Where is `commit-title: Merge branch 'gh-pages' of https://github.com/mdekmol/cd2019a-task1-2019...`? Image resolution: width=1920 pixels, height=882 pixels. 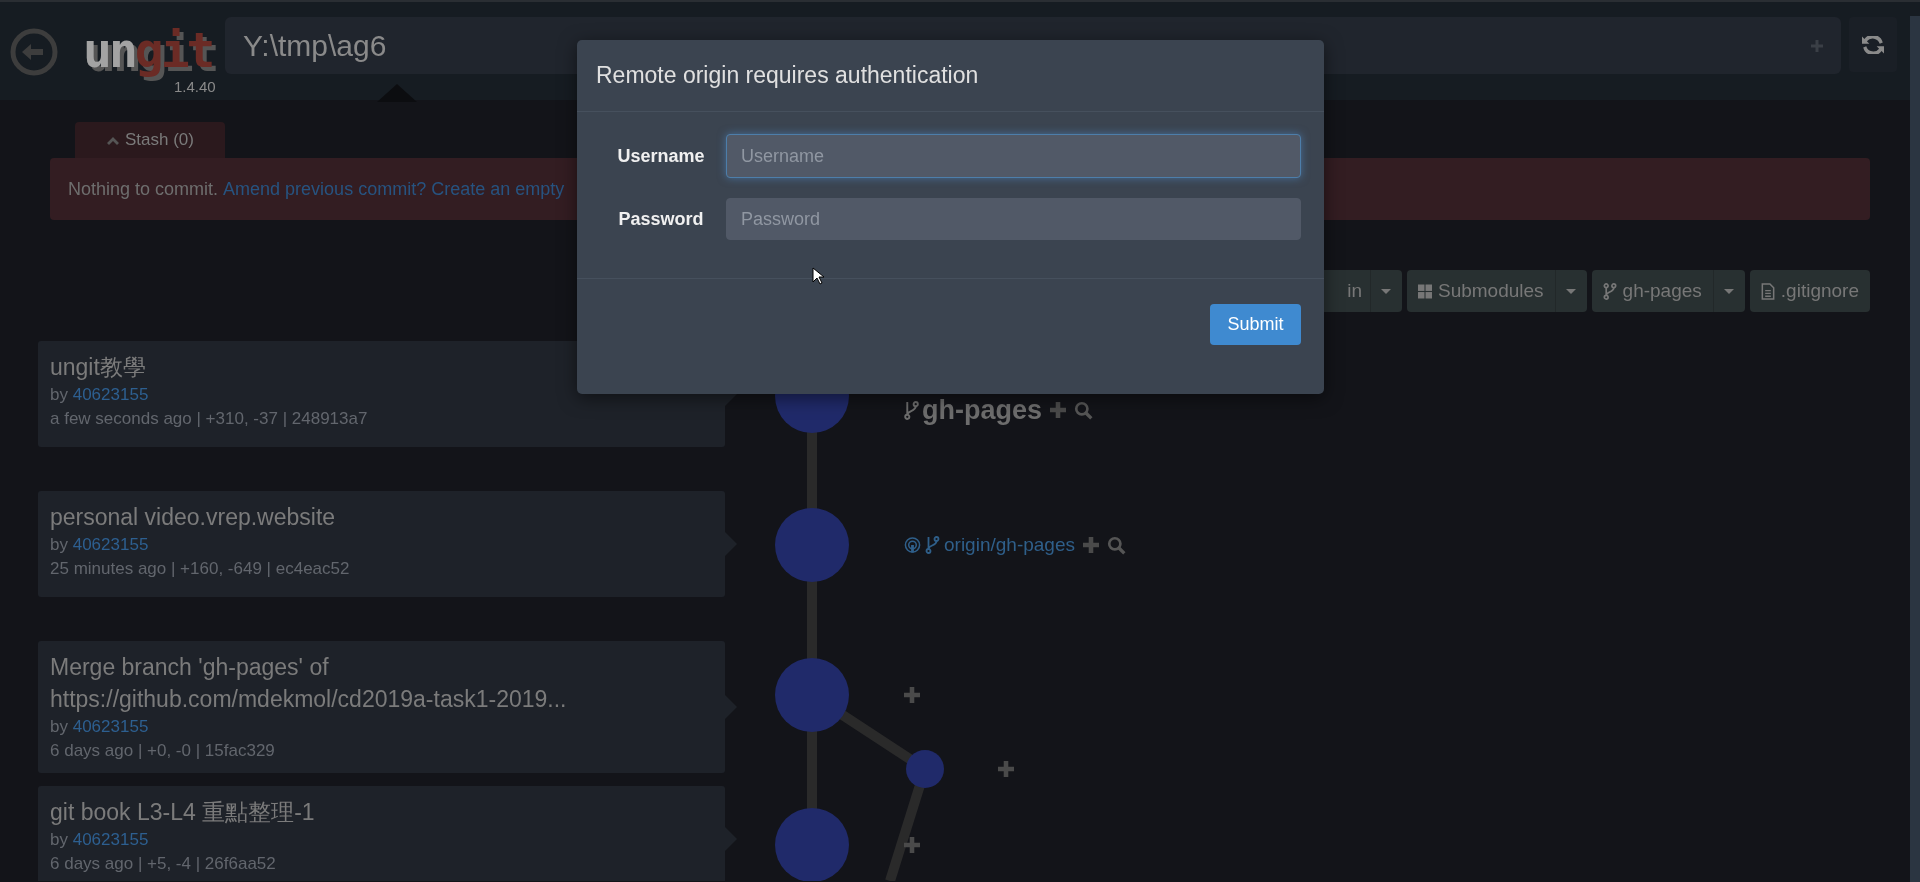 commit-title: Merge branch 'gh-pages' of https://github.com/mdekmol/cd2019a-task1-2019... is located at coordinates (309, 683).